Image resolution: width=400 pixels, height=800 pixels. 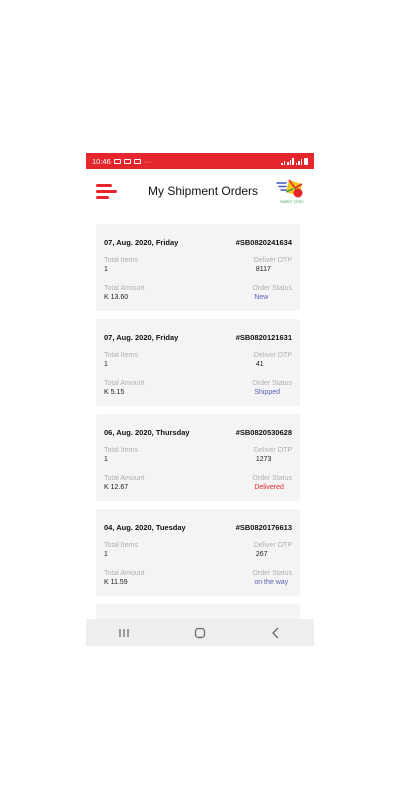 I want to click on status-time: 10:46, so click(x=101, y=161).